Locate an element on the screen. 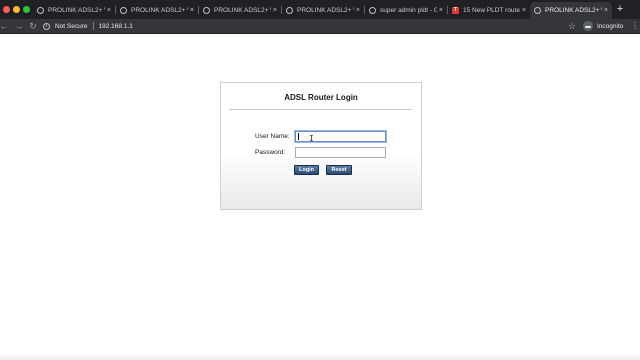 This screenshot has height=360, width=640. tab-title: super admin pldt - G is located at coordinates (408, 10).